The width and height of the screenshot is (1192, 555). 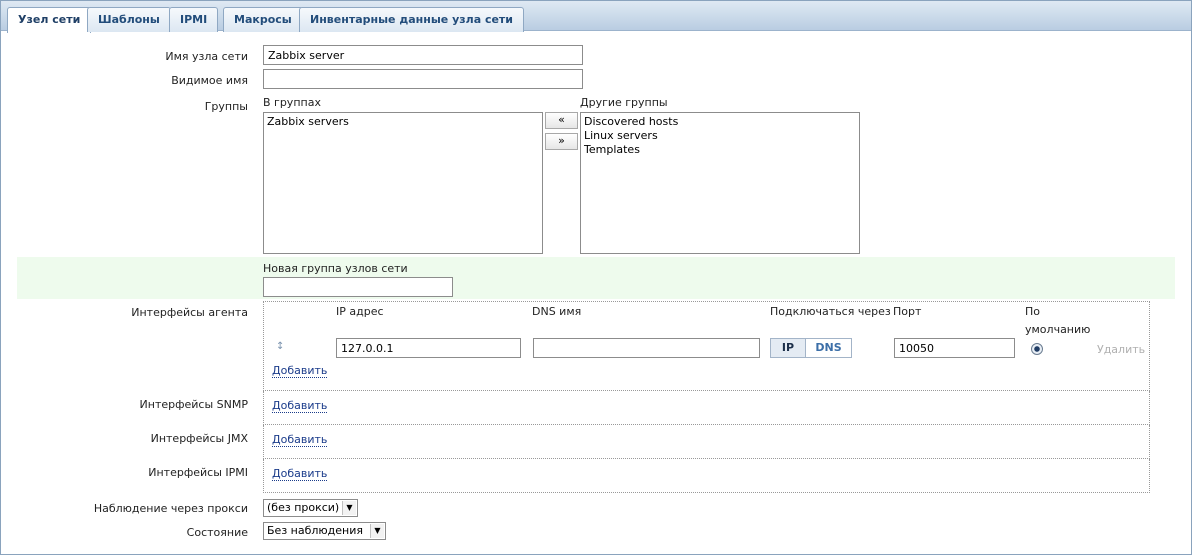 I want to click on connect-dns-button: DNS, so click(x=828, y=348).